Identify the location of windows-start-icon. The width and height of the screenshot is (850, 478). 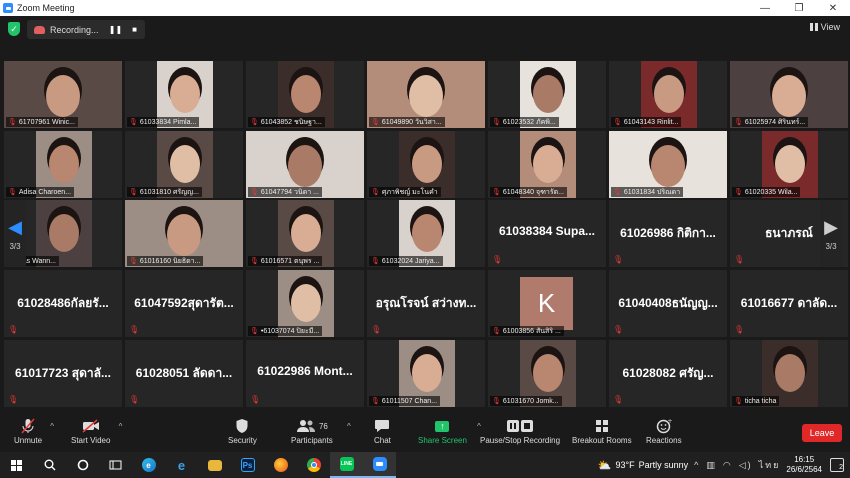
(16, 465).